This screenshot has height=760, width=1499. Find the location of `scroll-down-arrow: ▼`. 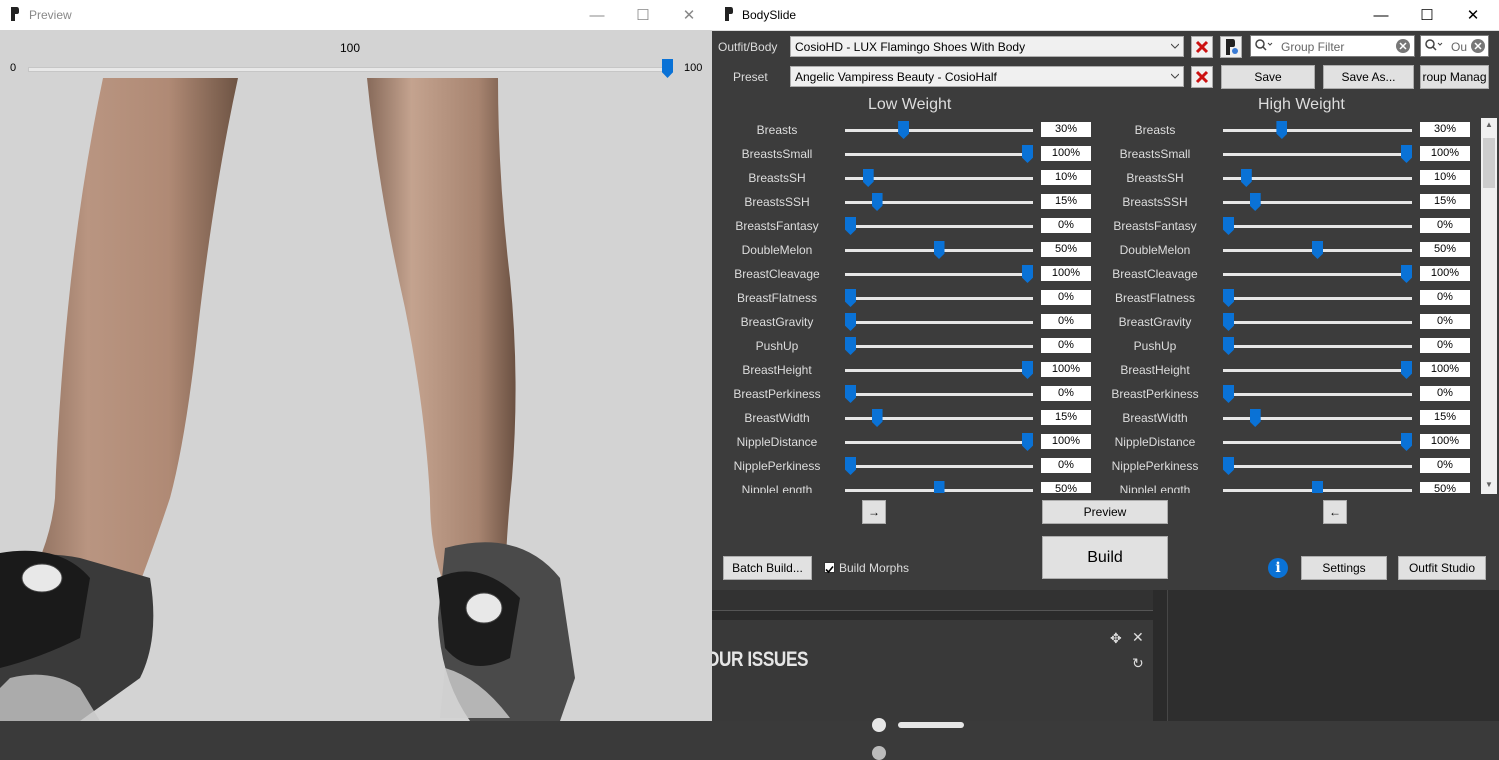

scroll-down-arrow: ▼ is located at coordinates (1489, 487).